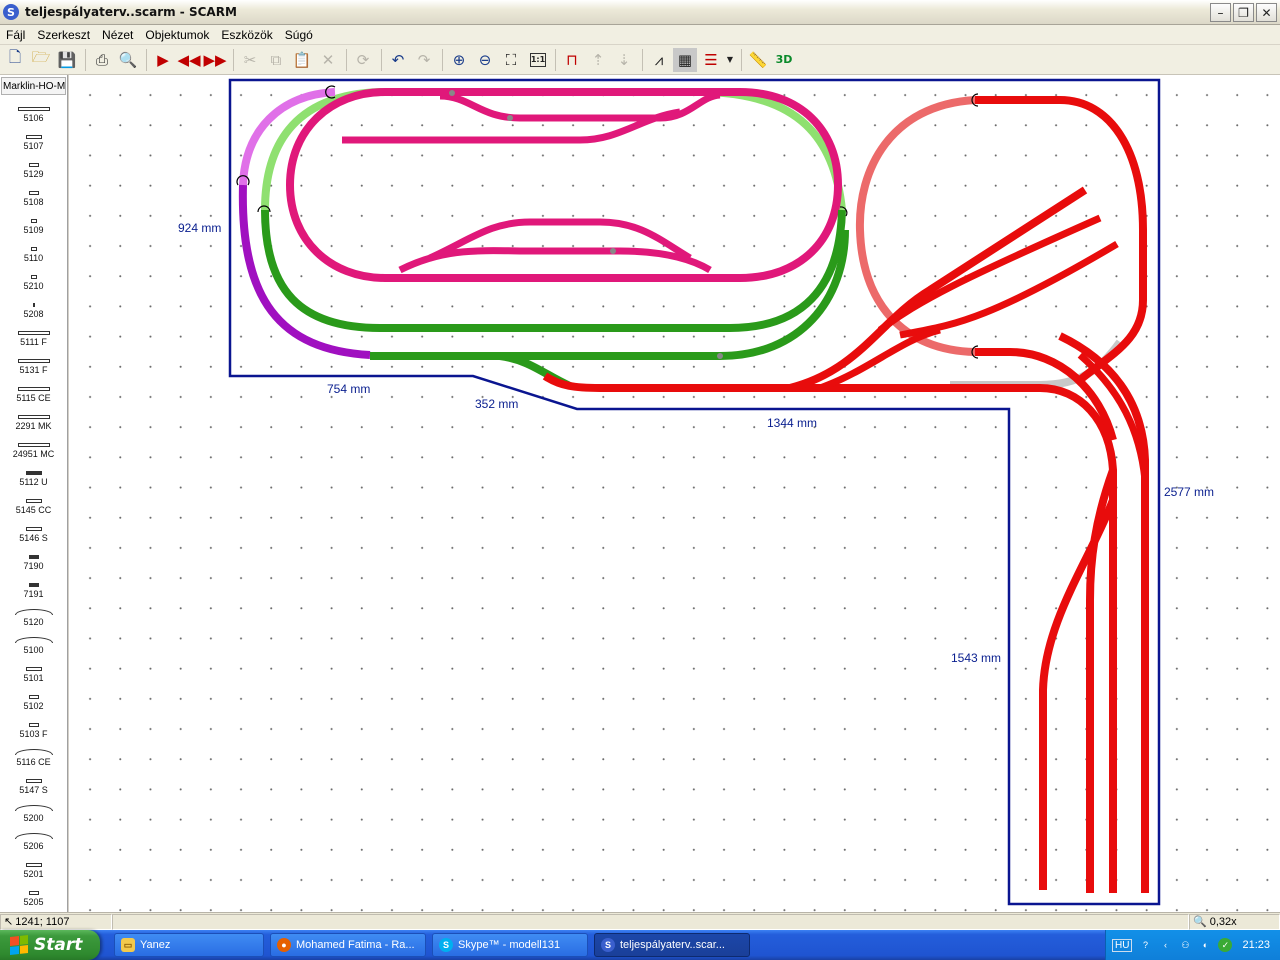  I want to click on previous-icon: ◀◀, so click(189, 60).